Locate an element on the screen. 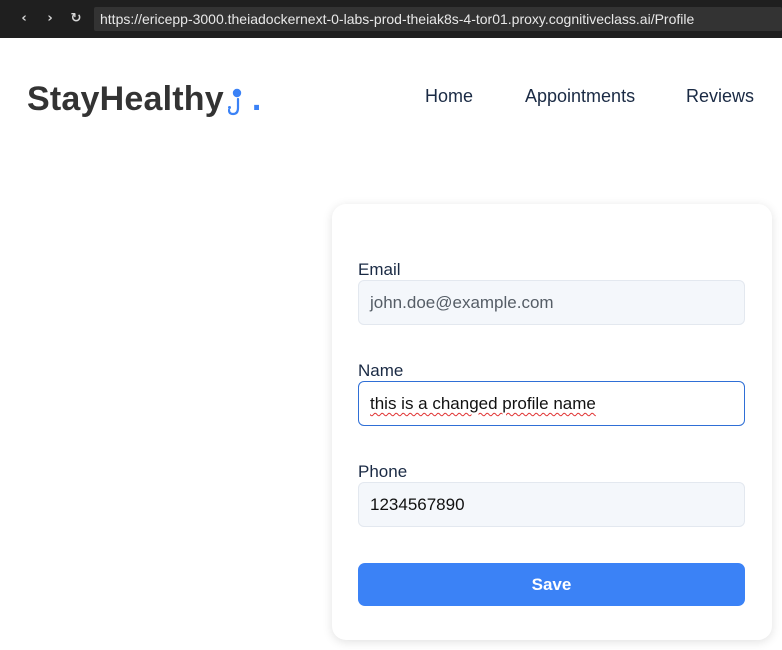  chevron-left-icon: ‹ is located at coordinates (24, 19).